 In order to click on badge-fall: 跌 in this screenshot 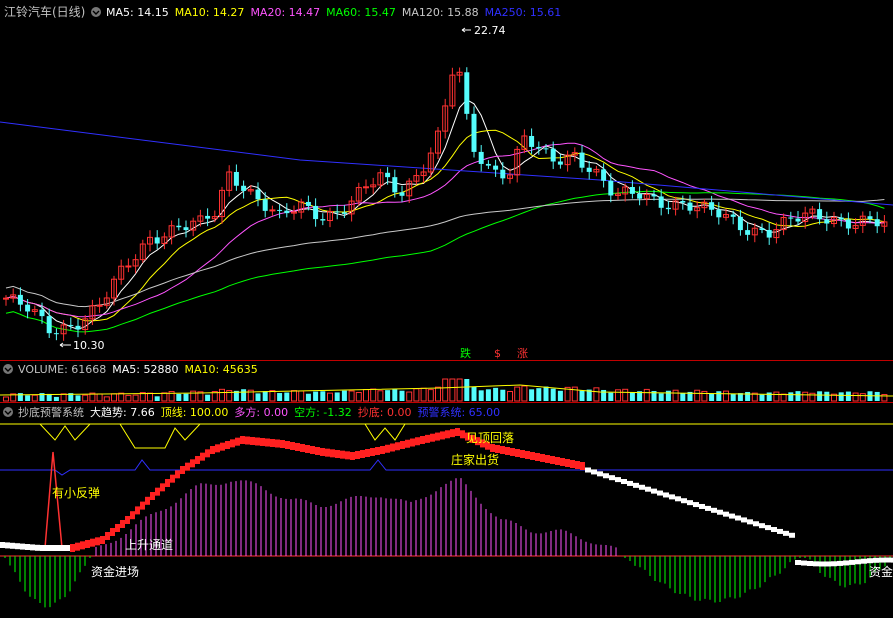, I will do `click(465, 353)`.